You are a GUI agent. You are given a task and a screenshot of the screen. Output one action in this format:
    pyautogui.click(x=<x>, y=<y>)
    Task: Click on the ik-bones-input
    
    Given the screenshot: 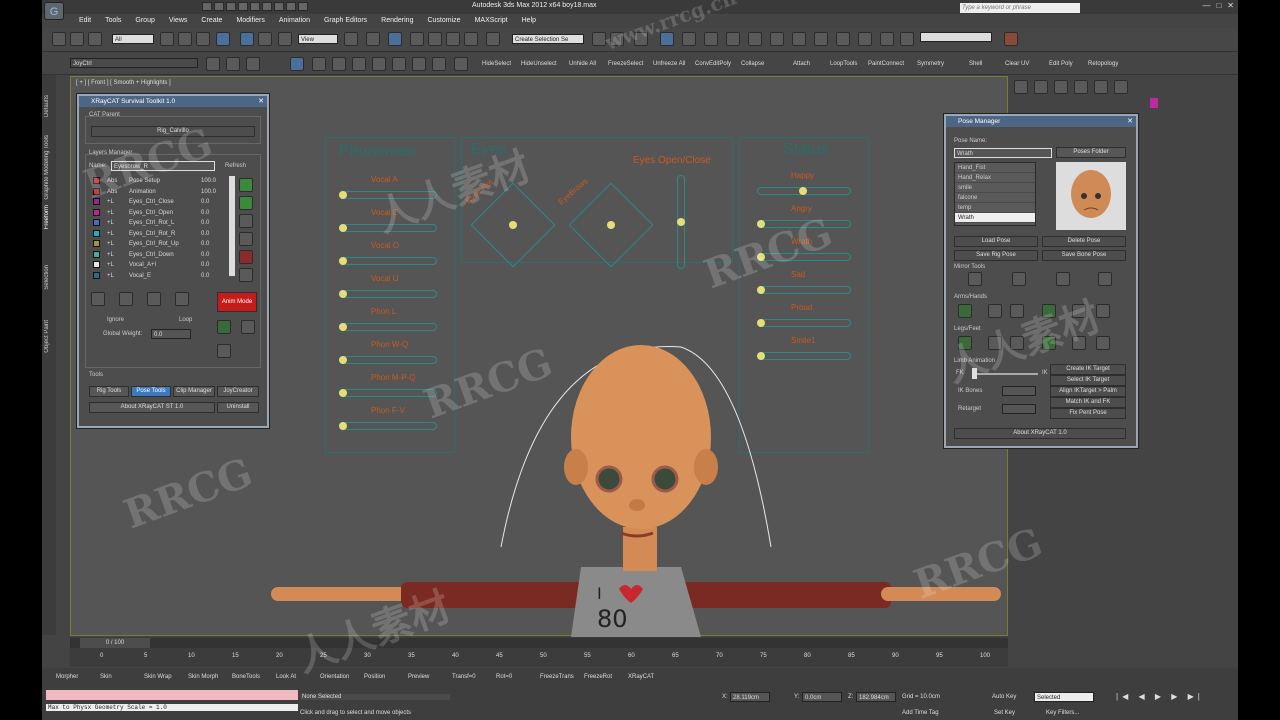 What is the action you would take?
    pyautogui.click(x=1019, y=391)
    